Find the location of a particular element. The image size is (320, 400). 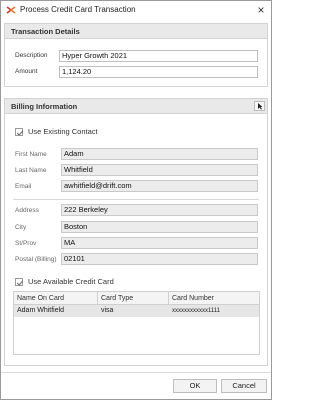

column-header-name-on-card: Name On Card is located at coordinates (56, 298).